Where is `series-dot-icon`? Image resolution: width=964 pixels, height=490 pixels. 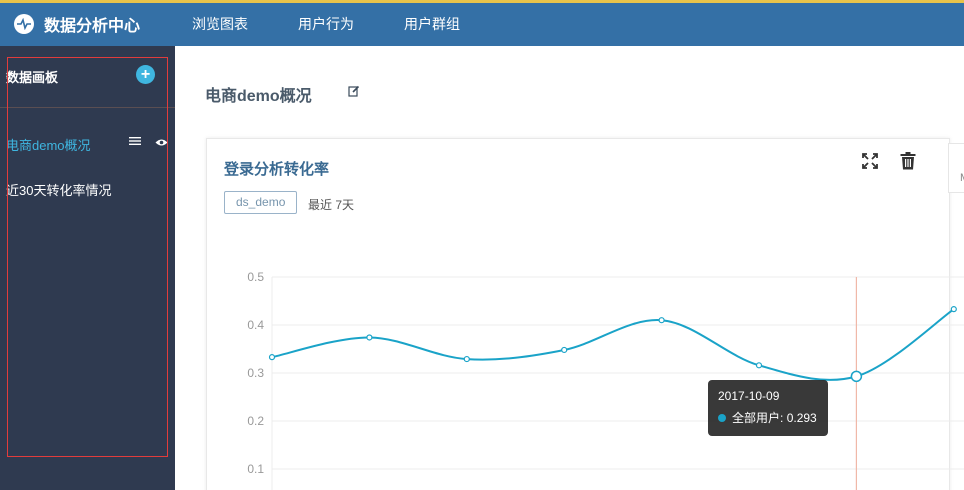 series-dot-icon is located at coordinates (722, 417).